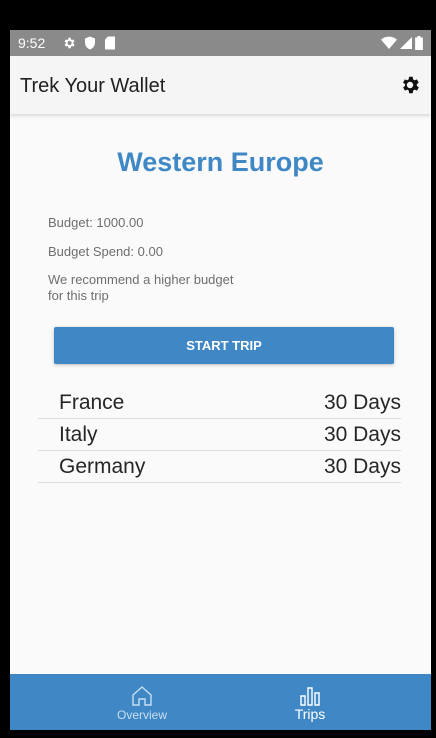 The height and width of the screenshot is (738, 436). Describe the element at coordinates (220, 43) in the screenshot. I see `status-bar: 9:52` at that location.